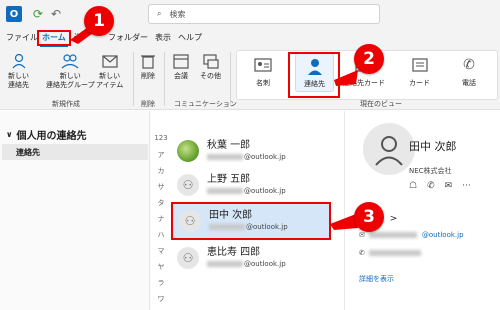  What do you see at coordinates (19, 61) in the screenshot?
I see `new-contact-icon` at bounding box center [19, 61].